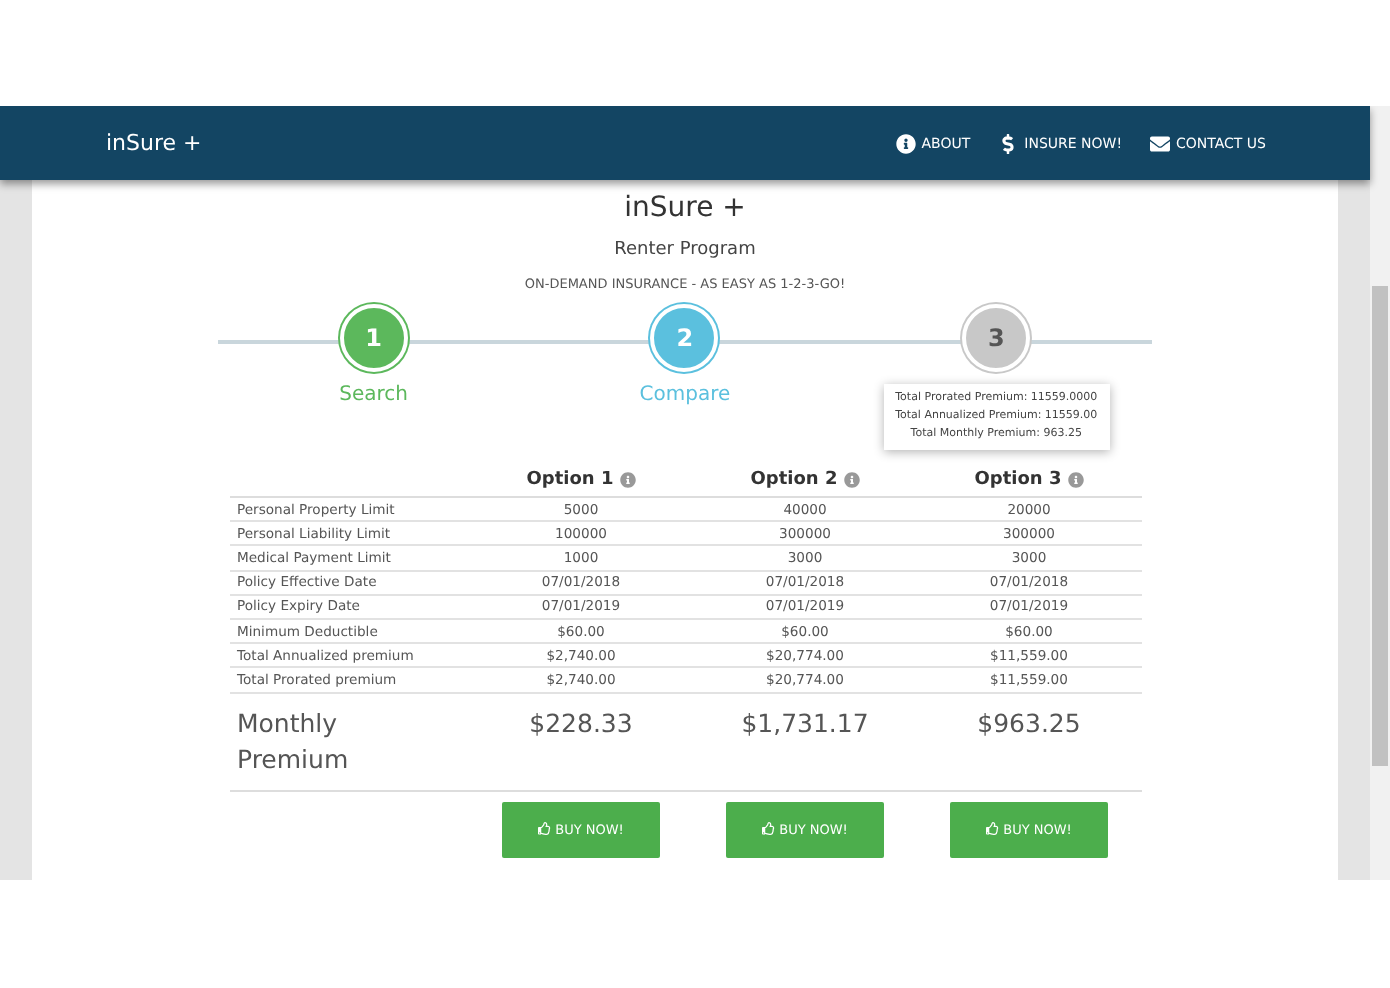 This screenshot has width=1390, height=988. I want to click on step-label: Compare, so click(685, 395).